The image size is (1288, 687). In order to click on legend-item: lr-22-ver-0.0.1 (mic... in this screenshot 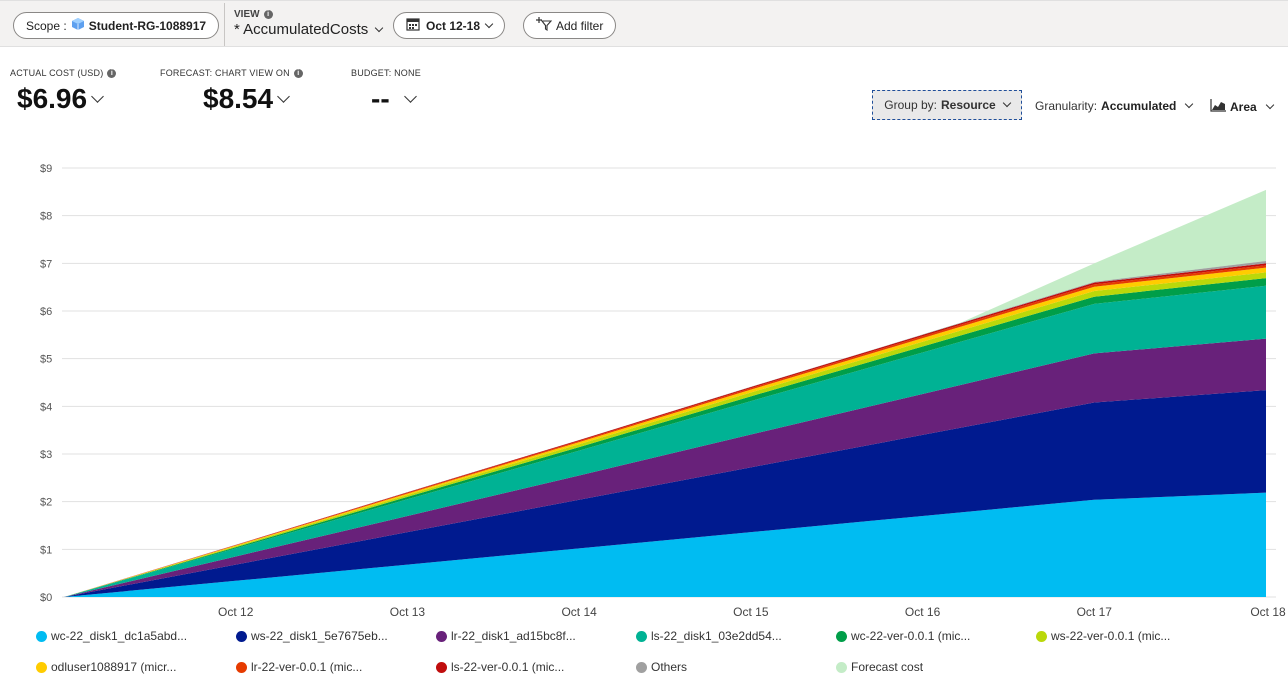, I will do `click(299, 667)`.